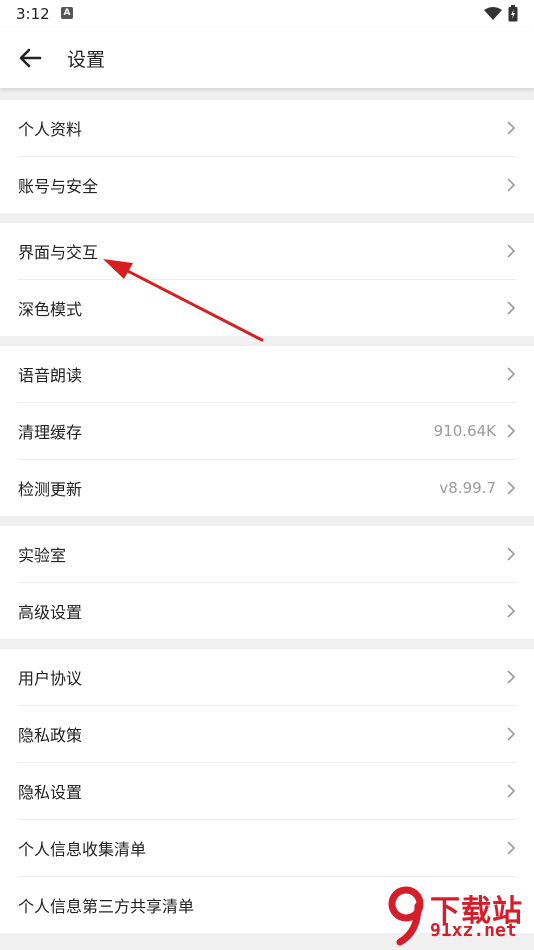 This screenshot has height=950, width=534. I want to click on settings-item-clear-cache: 清理缓存 910.64K, so click(267, 430).